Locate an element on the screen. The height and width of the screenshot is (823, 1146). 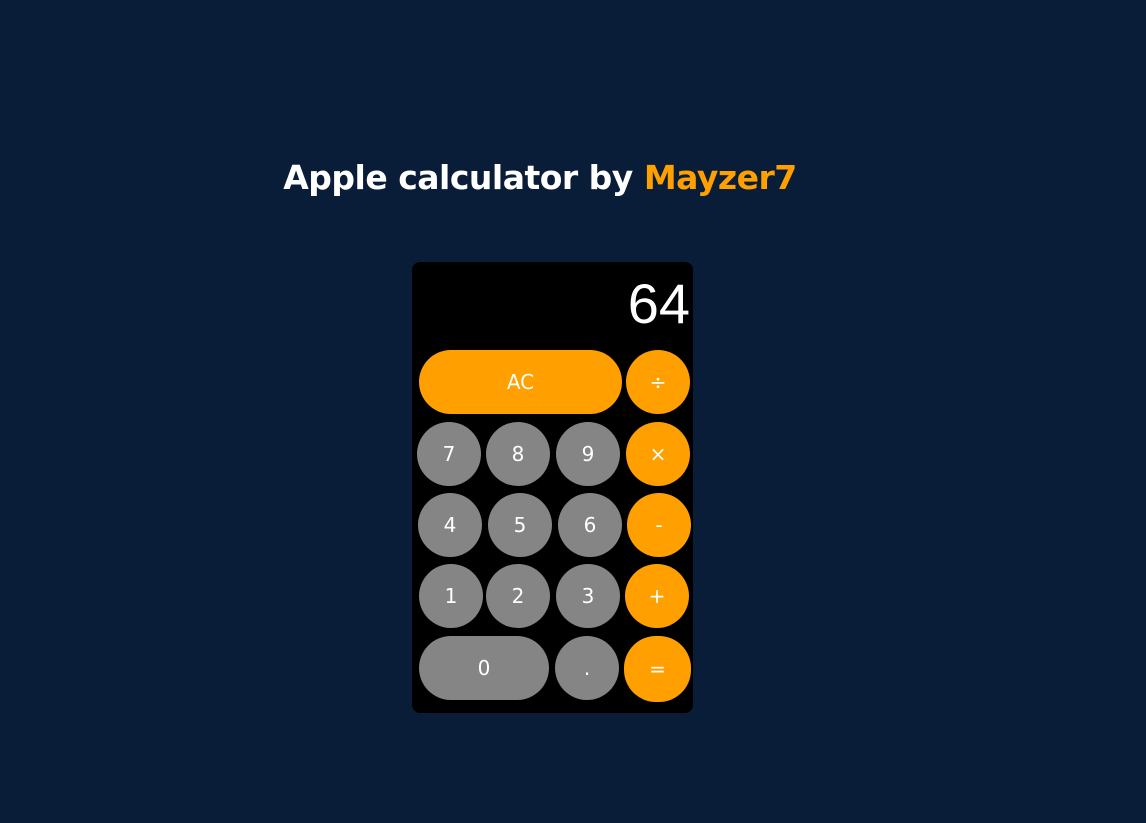
page-title: Apple calculator by Mayzer7 is located at coordinates (540, 177).